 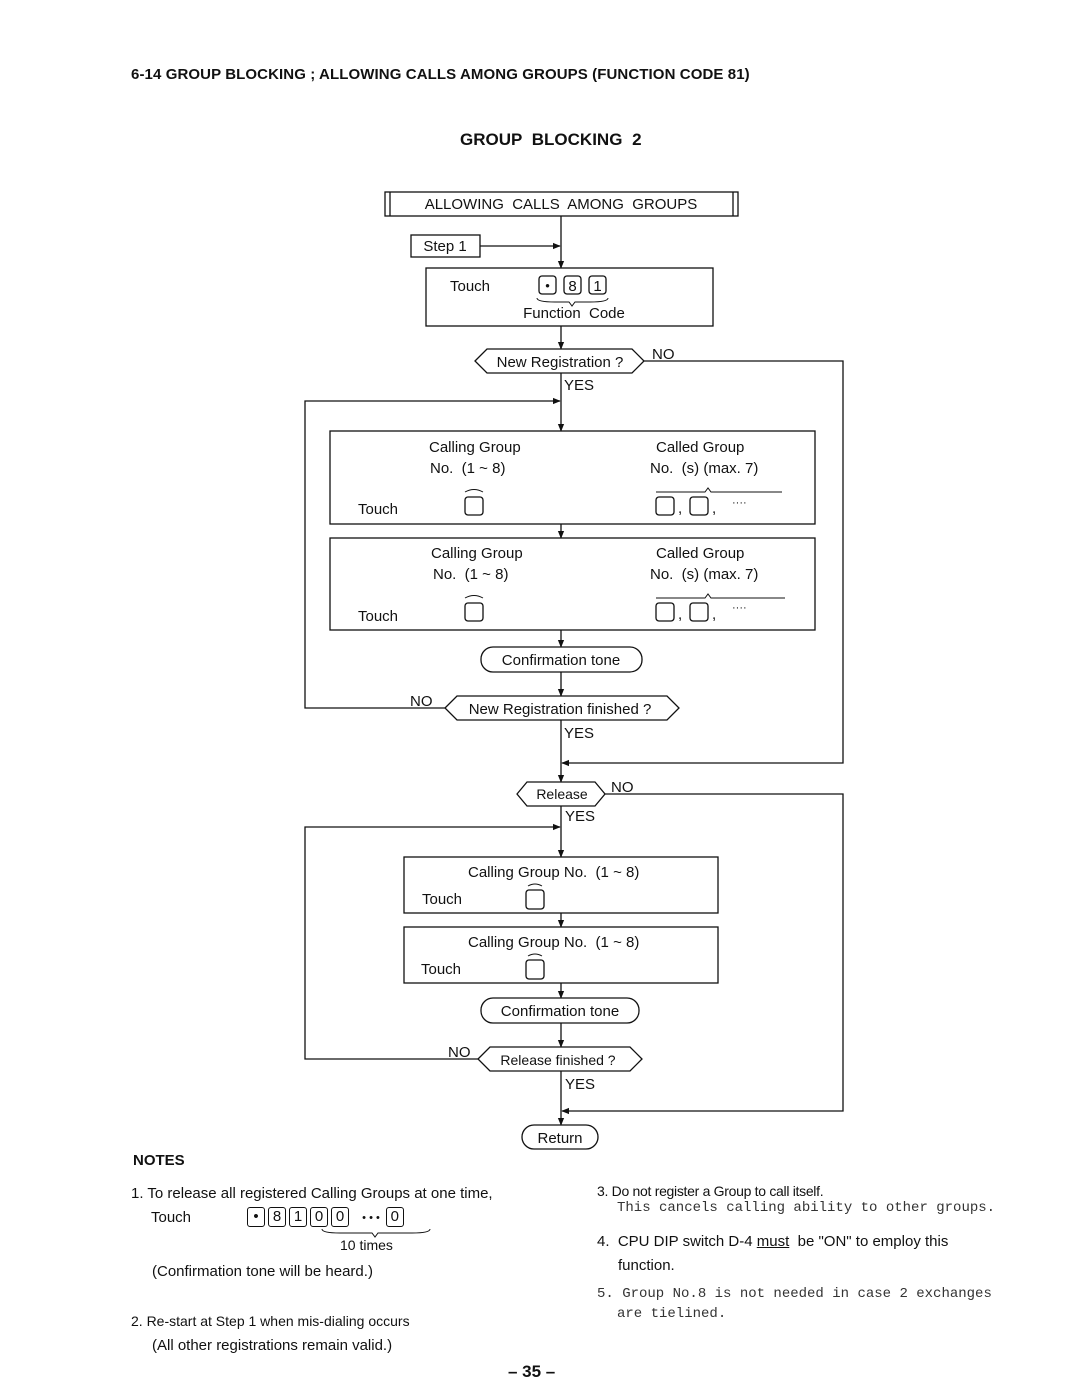 I want to click on yes-label-2: YES, so click(x=579, y=733).